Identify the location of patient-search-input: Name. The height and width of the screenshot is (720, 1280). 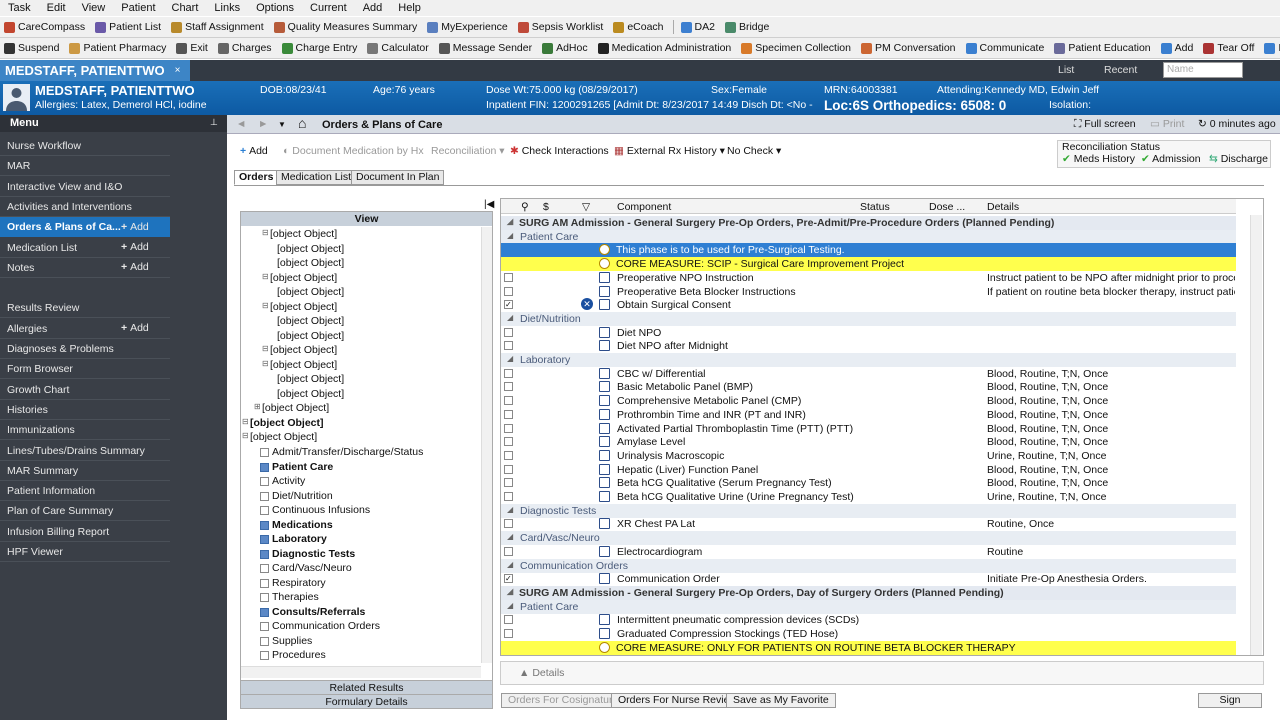
(1203, 70).